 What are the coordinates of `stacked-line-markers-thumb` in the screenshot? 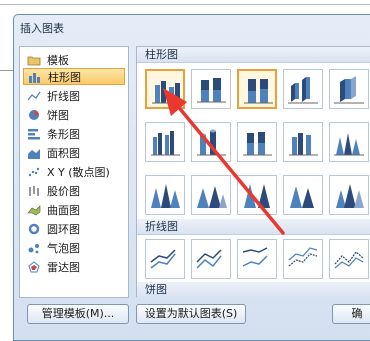 It's located at (349, 259).